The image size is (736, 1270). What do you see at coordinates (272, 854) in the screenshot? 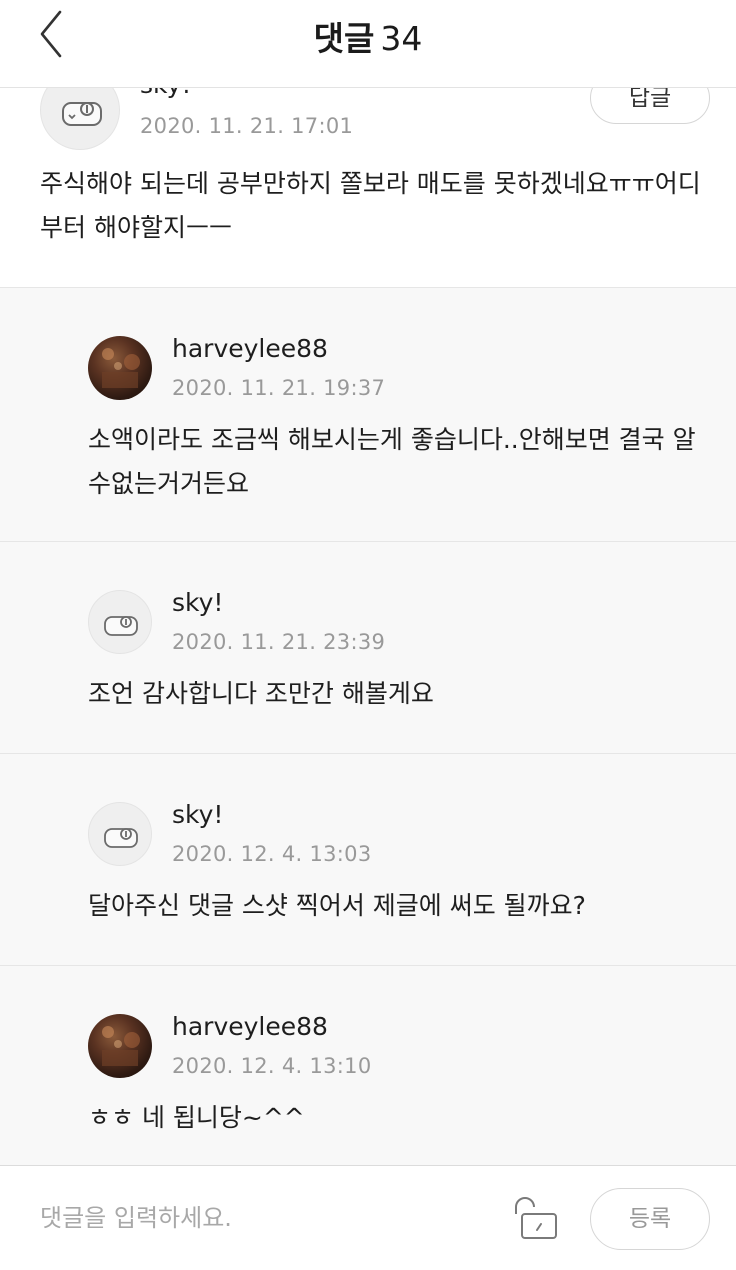
I see `comment-date: 2020. 12. 4. 13:03` at bounding box center [272, 854].